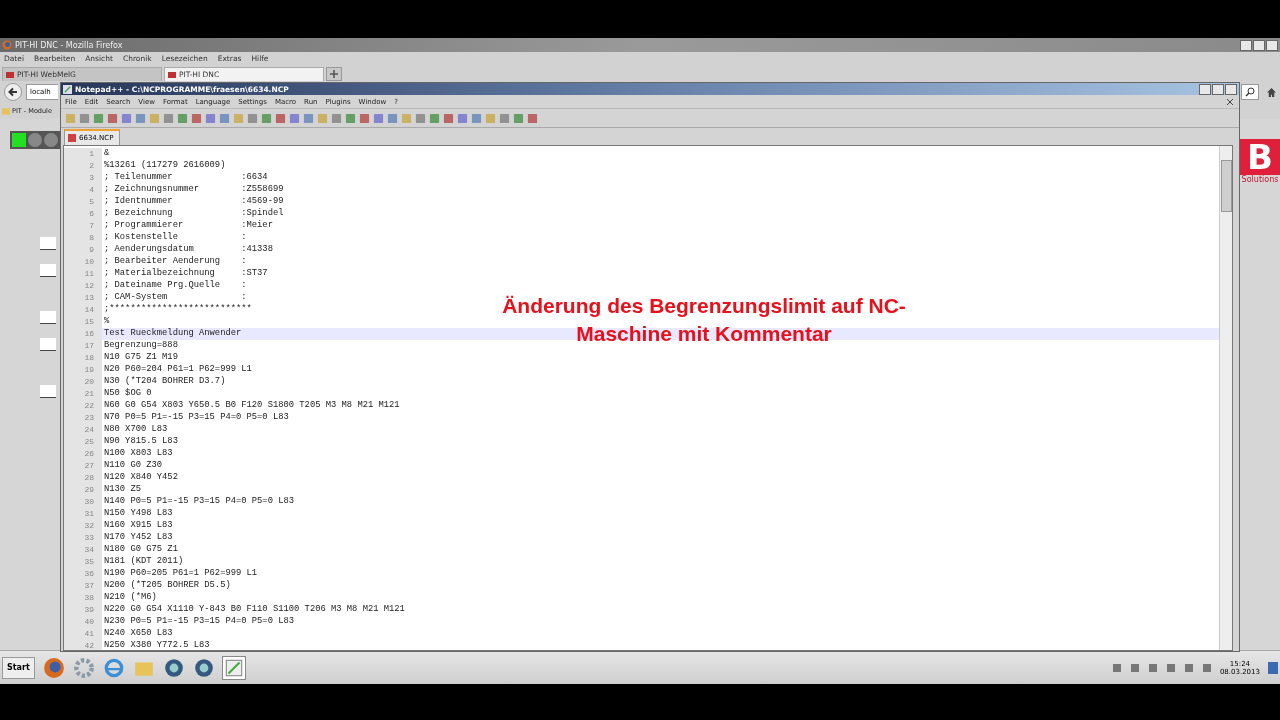 This screenshot has height=720, width=1280. I want to click on line-number: 12, so click(83, 286).